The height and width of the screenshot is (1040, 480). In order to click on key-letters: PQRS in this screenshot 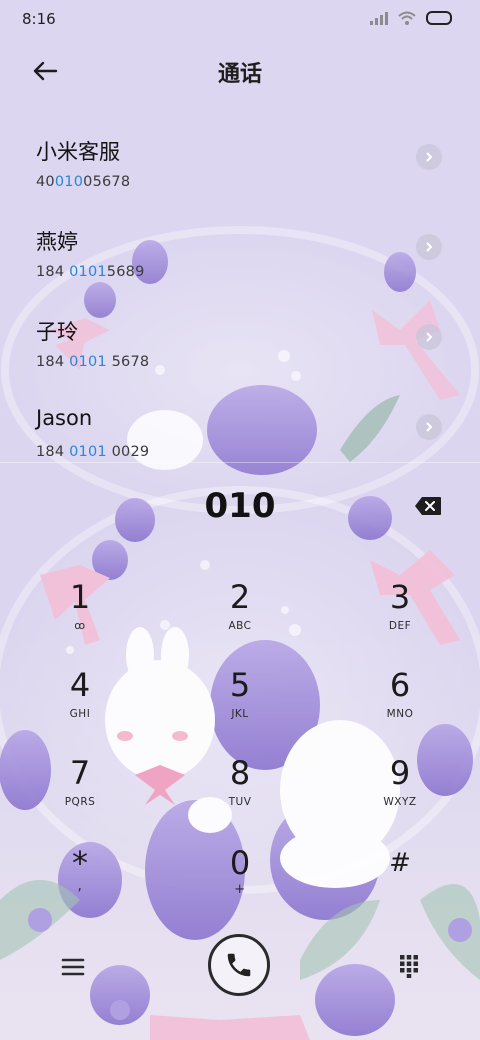, I will do `click(80, 802)`.